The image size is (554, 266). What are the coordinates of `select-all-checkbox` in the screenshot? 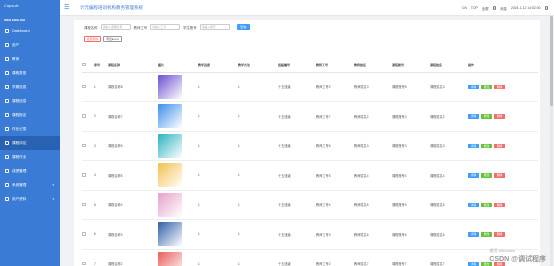 It's located at (84, 64).